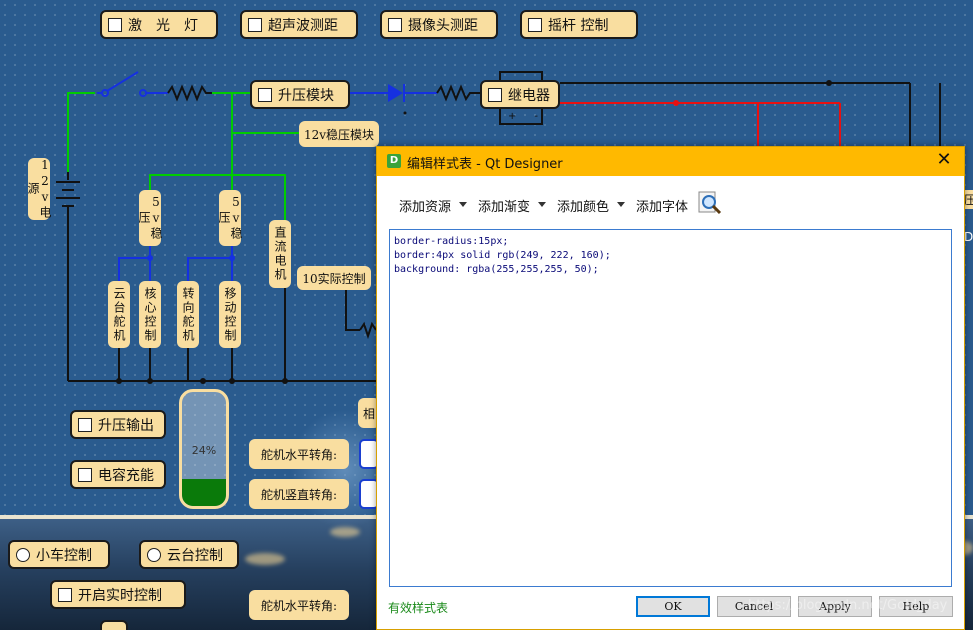 The height and width of the screenshot is (630, 973). Describe the element at coordinates (188, 314) in the screenshot. I see `steering-servo-label: 转向舵机` at that location.